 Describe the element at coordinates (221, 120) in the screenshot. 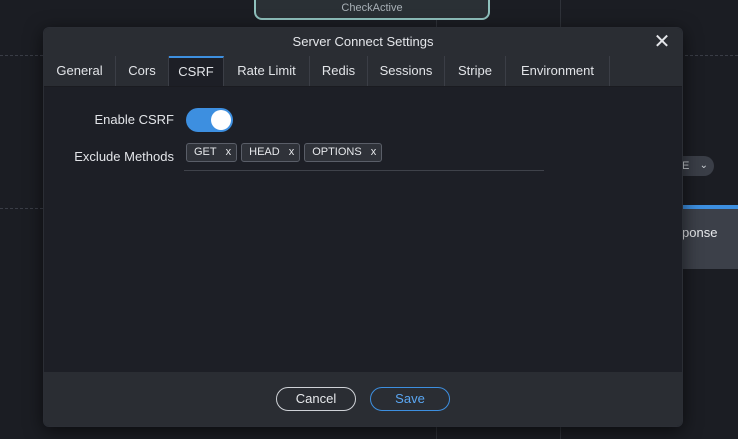

I see `toggle-knob` at that location.